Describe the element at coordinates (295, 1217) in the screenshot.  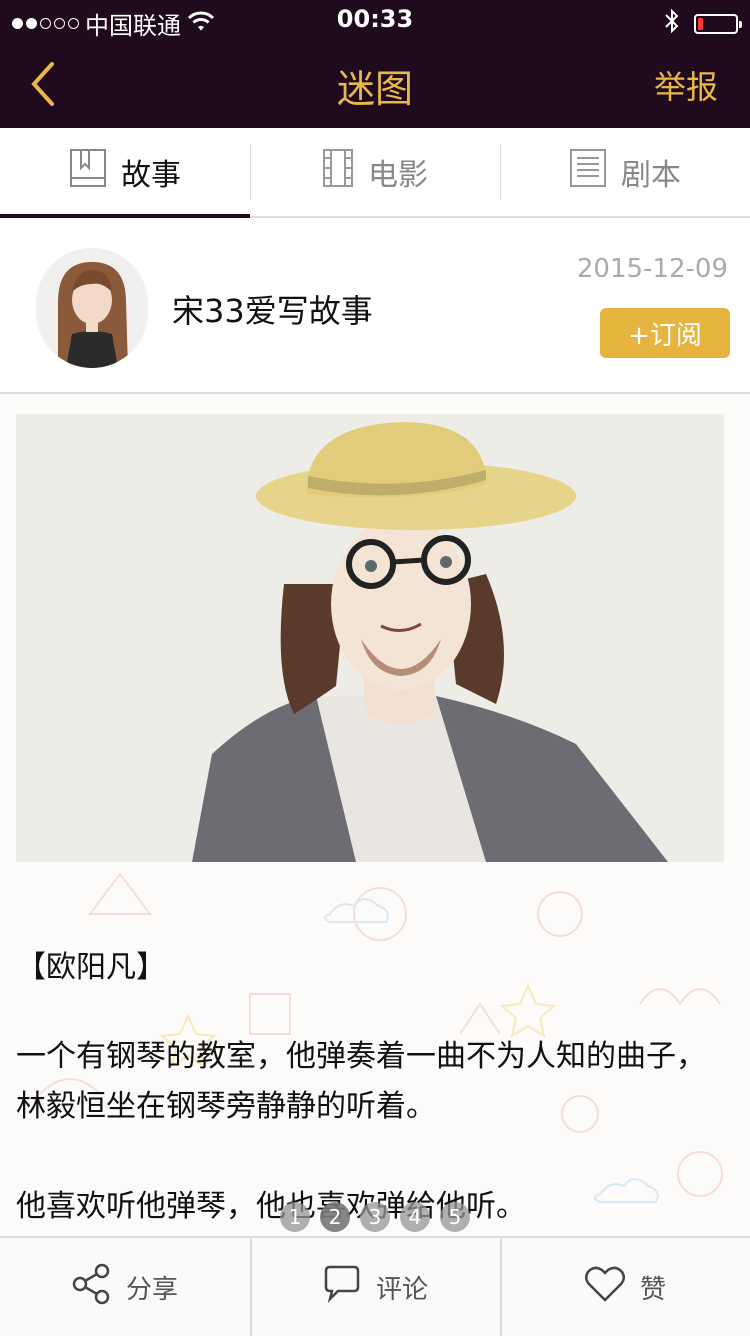
I see `page-dot: 1` at that location.